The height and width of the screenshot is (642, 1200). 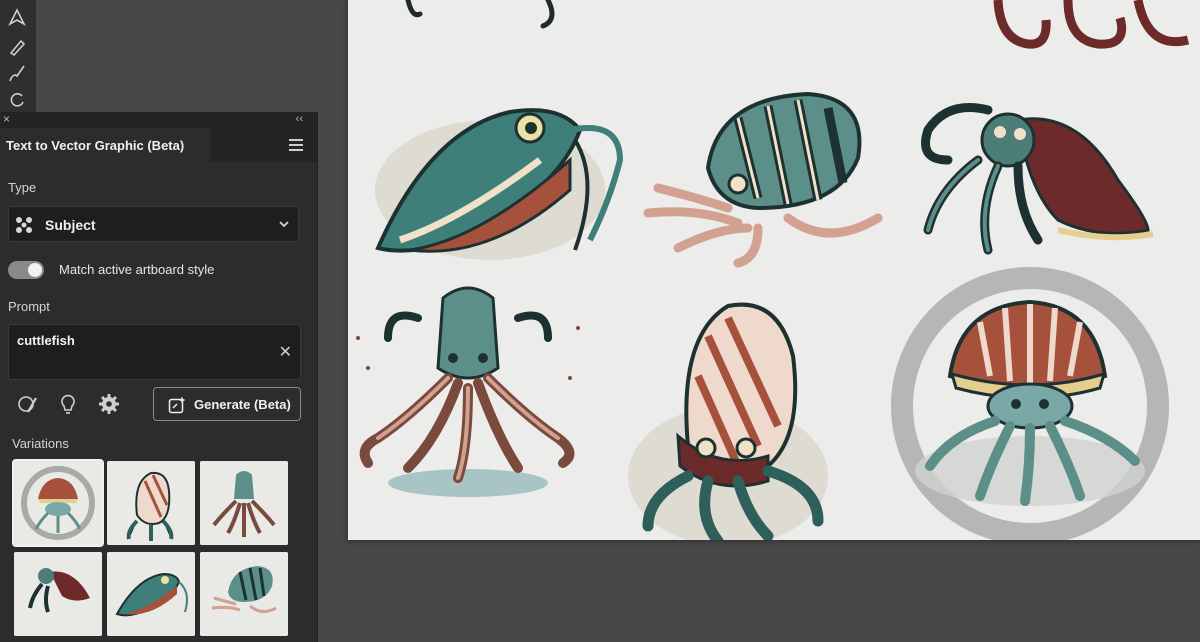 I want to click on panel-tab-bar: Text to Vector Graphic (Beta), so click(x=158, y=145).